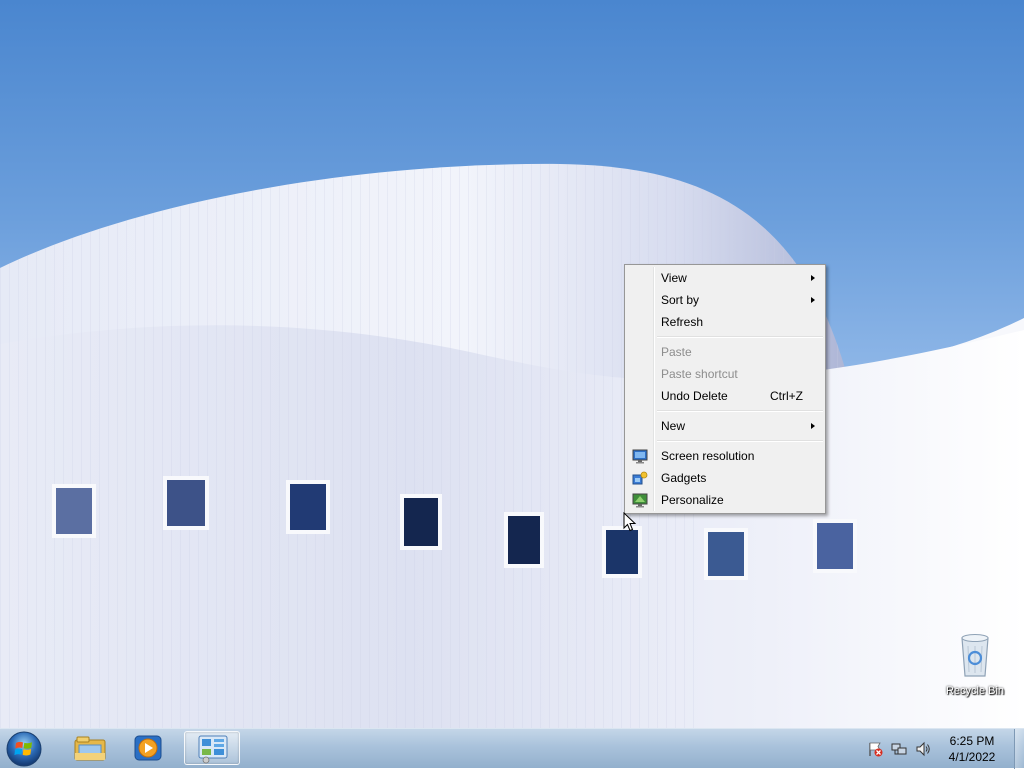 This screenshot has height=773, width=1024. I want to click on taskbar-windows-explorer, so click(90, 748).